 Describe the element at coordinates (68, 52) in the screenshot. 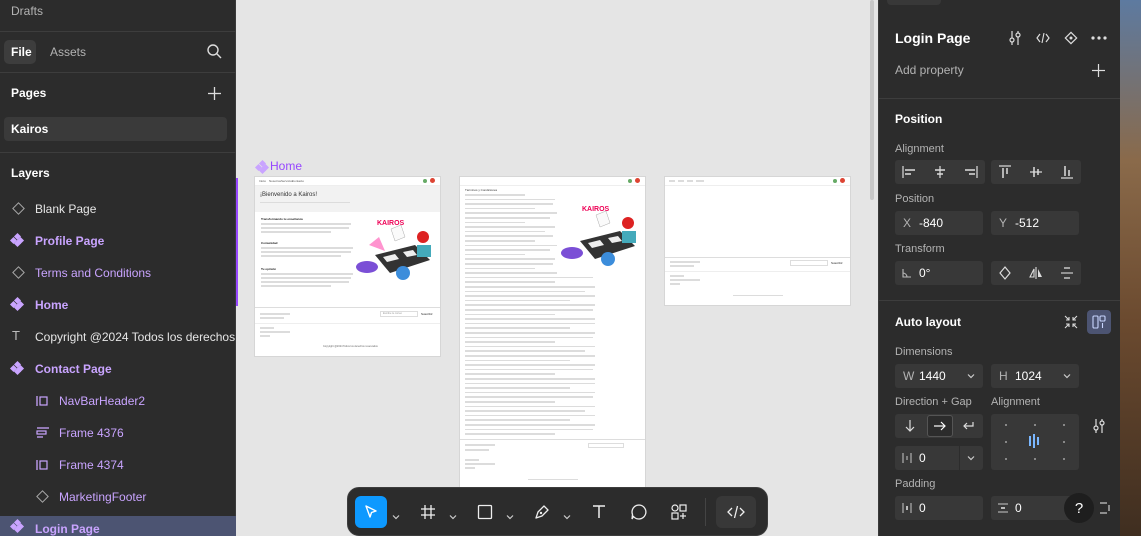

I see `tab-assets: Assets` at that location.